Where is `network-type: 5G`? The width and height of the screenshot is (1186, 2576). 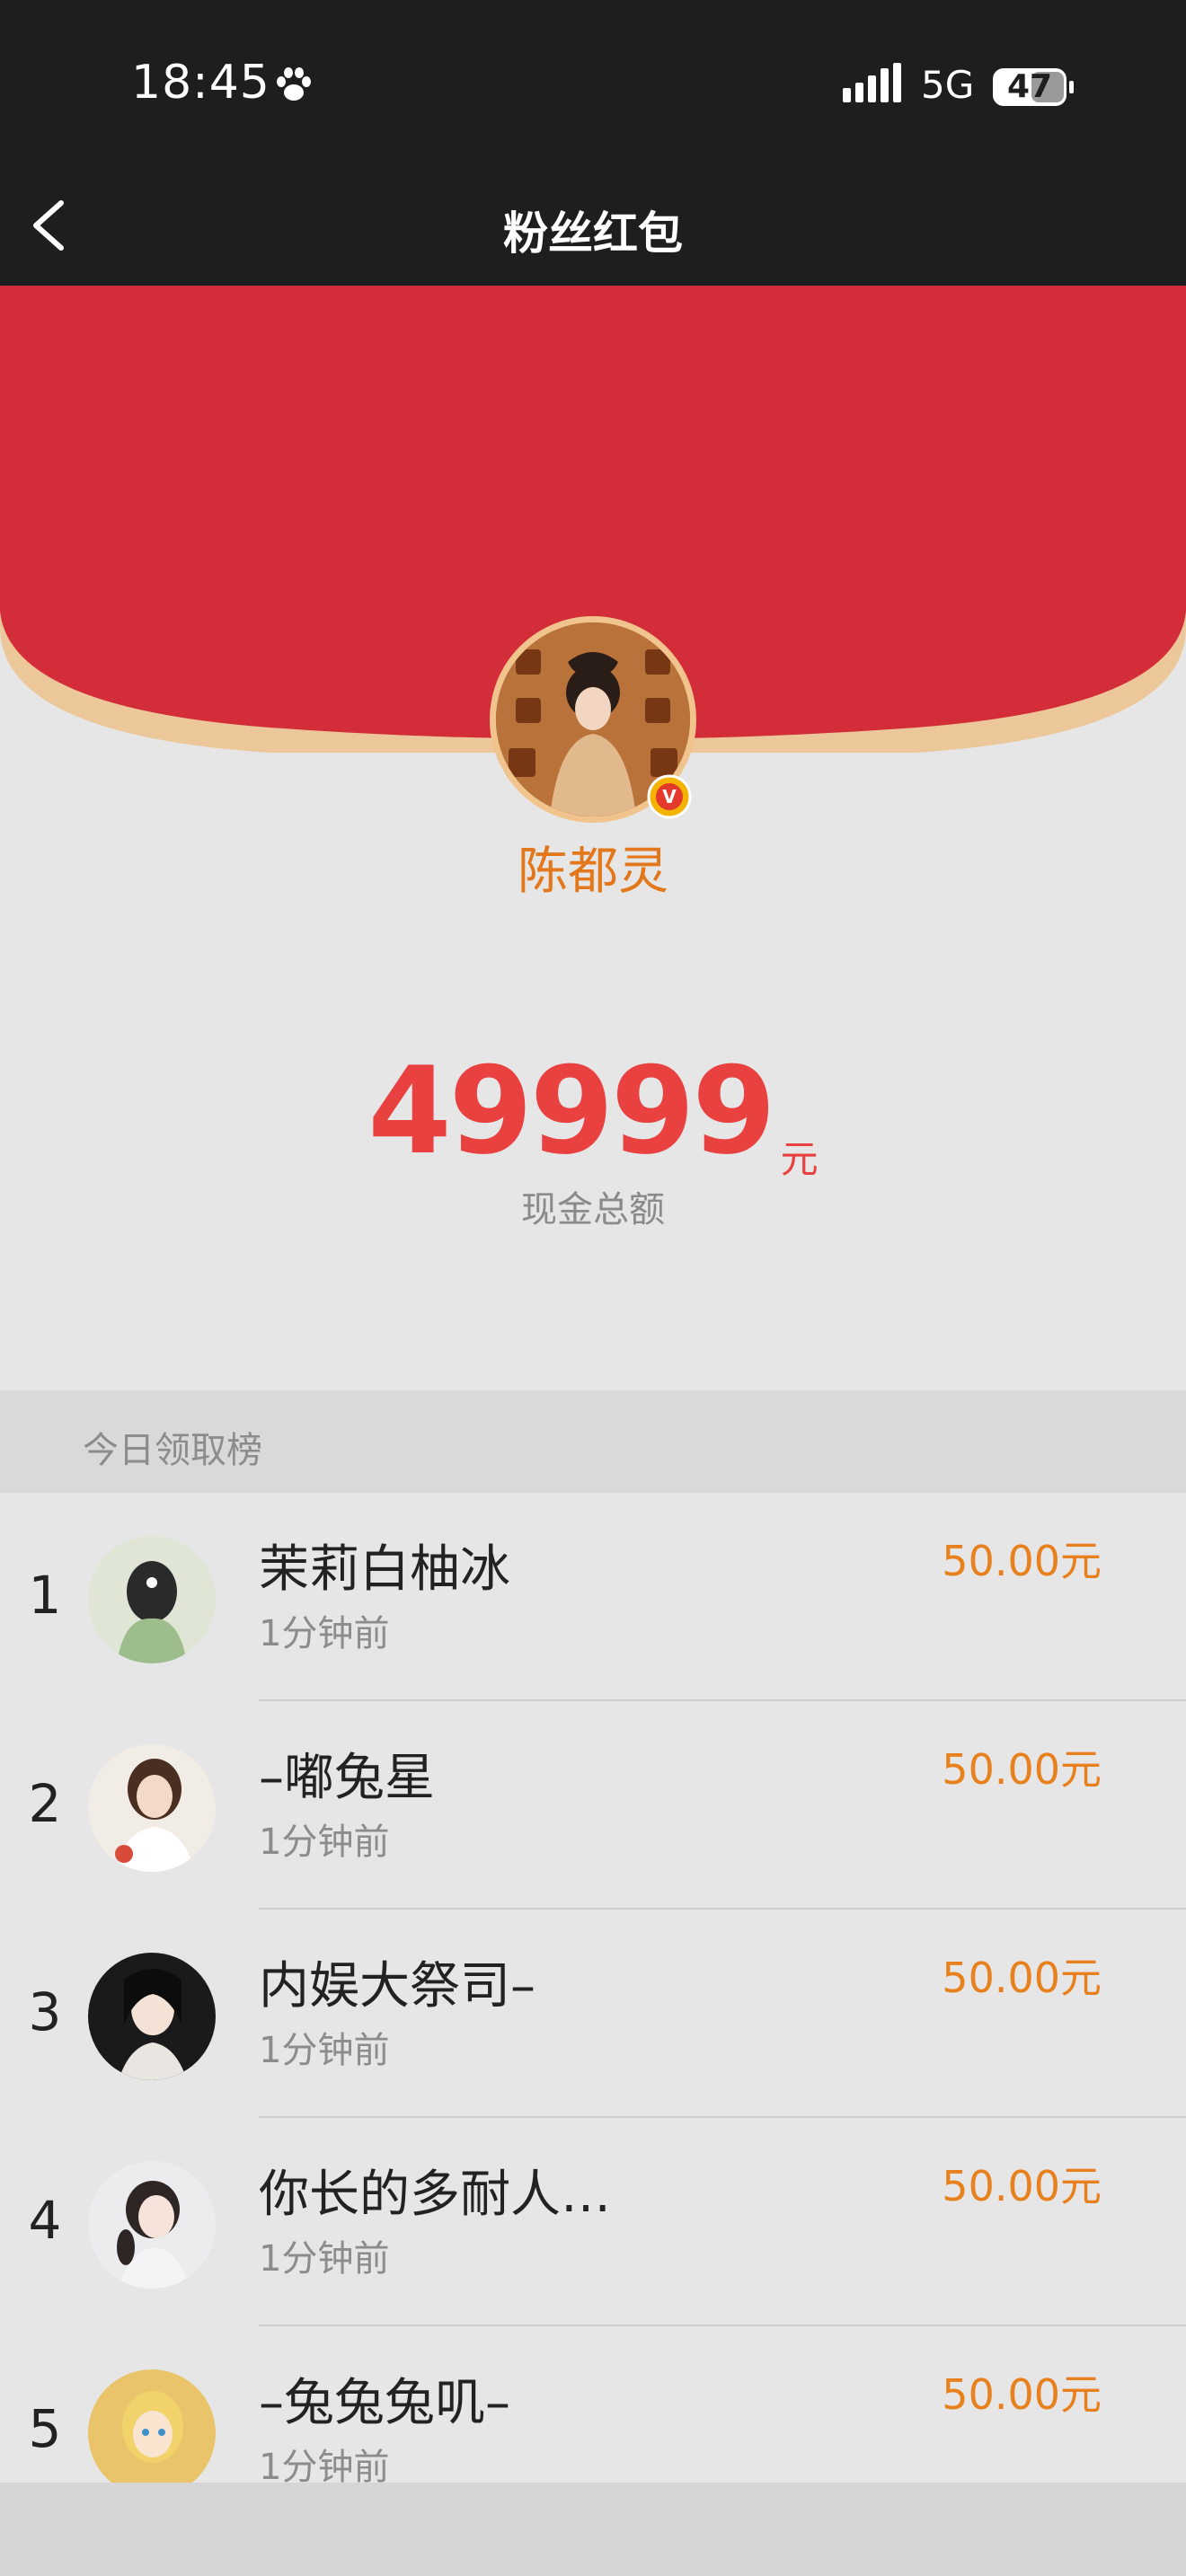
network-type: 5G is located at coordinates (948, 85).